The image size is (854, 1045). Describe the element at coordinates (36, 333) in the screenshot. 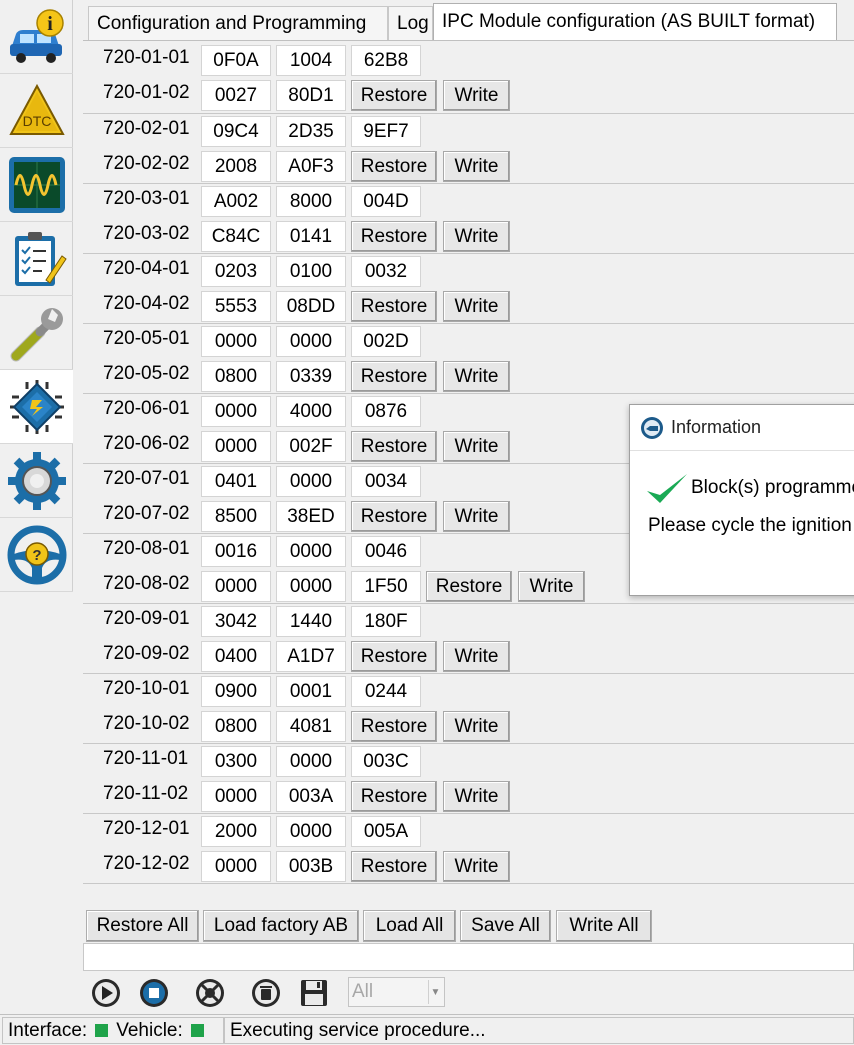

I see `sidebar-item-service` at that location.